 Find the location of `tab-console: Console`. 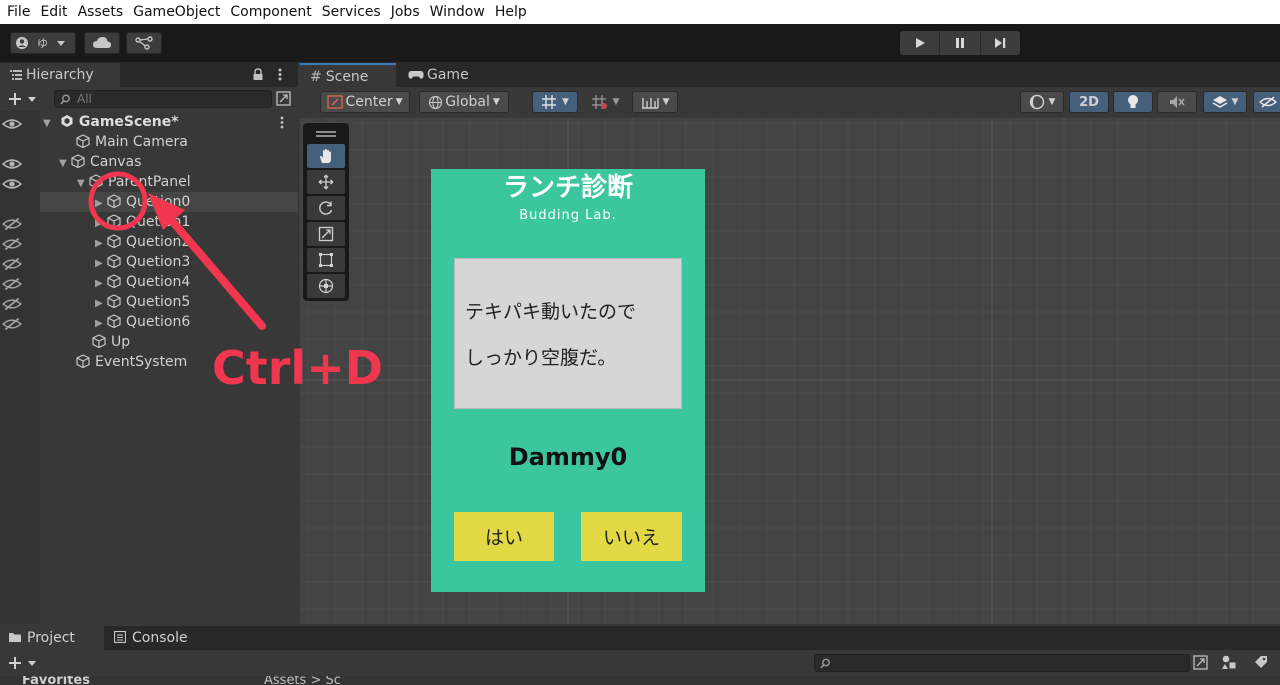

tab-console: Console is located at coordinates (163, 638).